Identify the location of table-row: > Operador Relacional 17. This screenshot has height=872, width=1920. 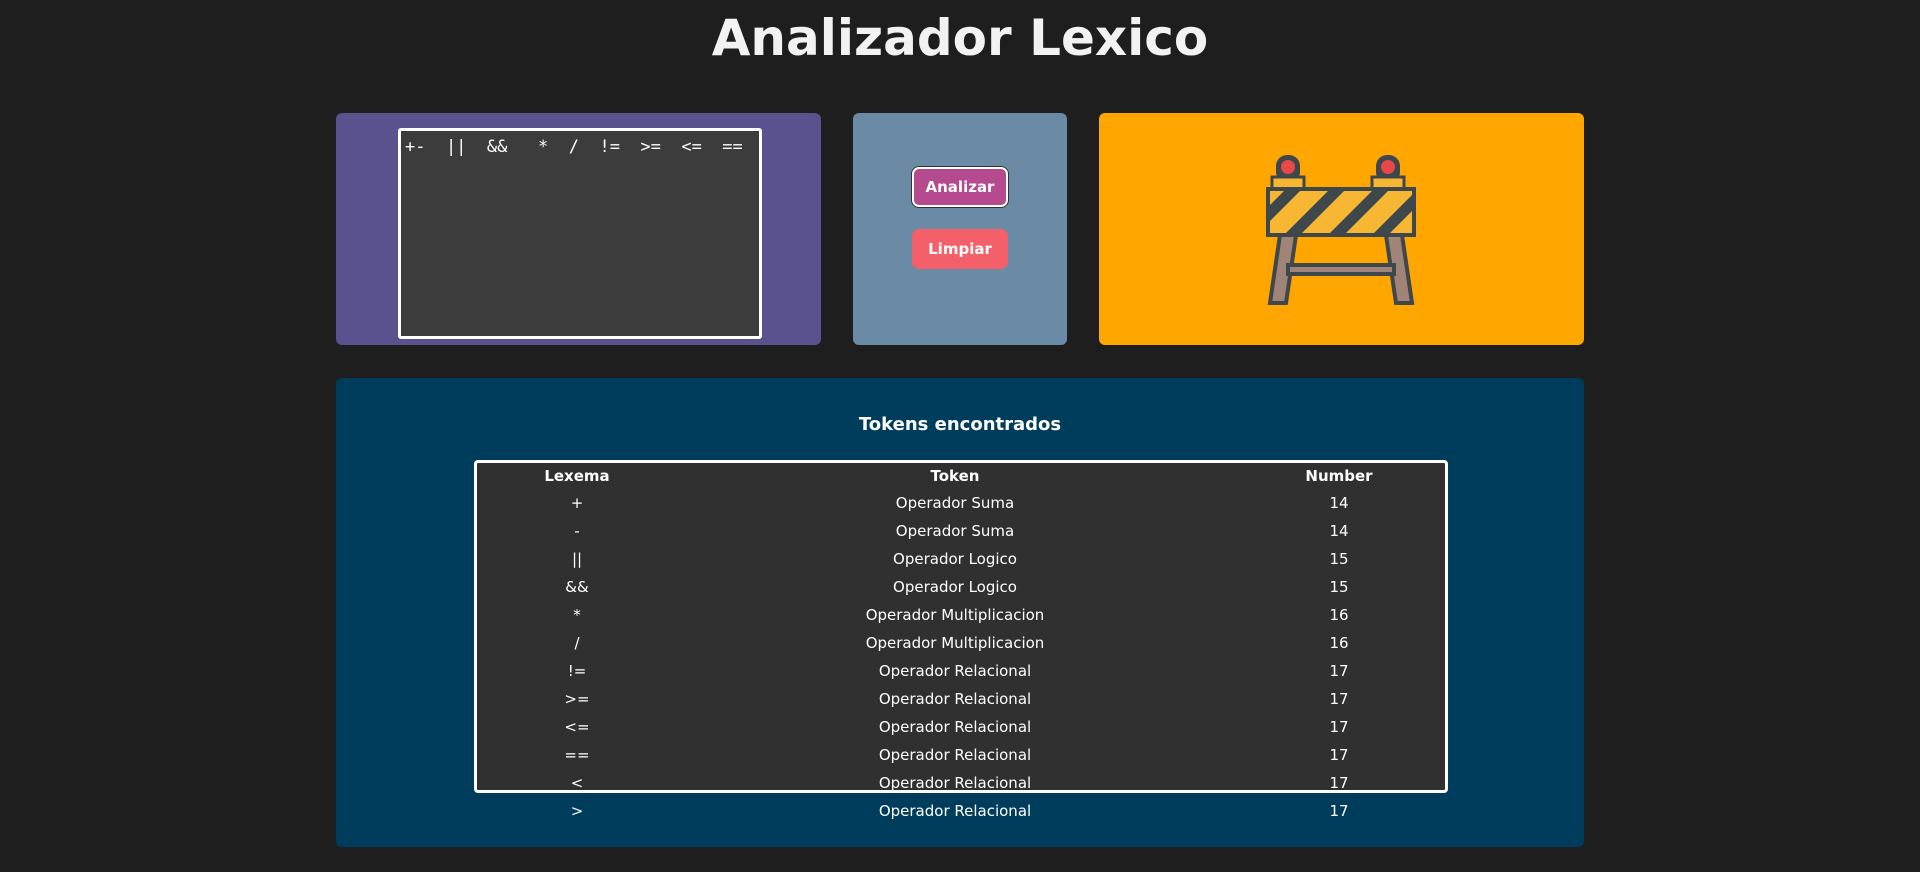
(961, 811).